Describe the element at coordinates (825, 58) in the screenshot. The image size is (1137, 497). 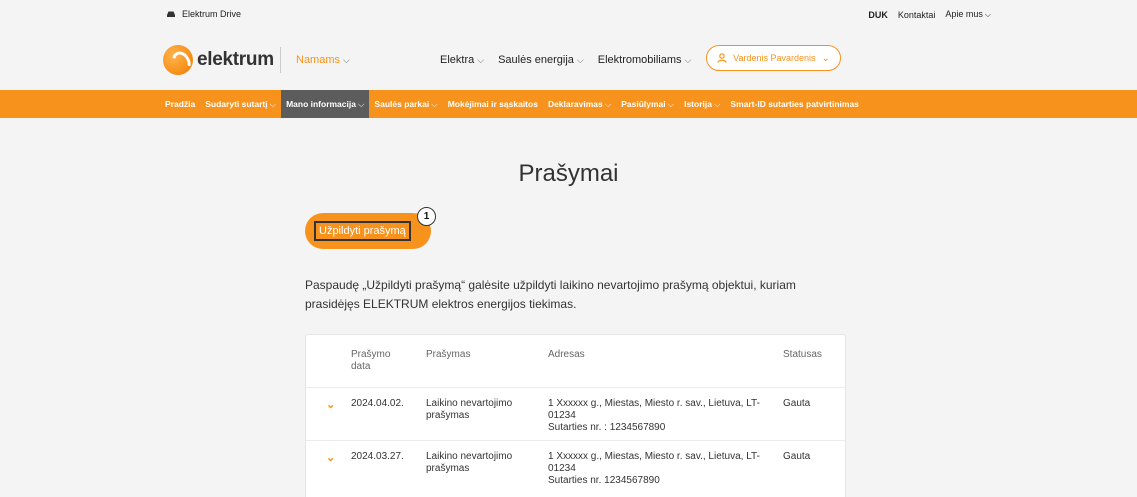
I see `chevron-down-icon: ⌄` at that location.